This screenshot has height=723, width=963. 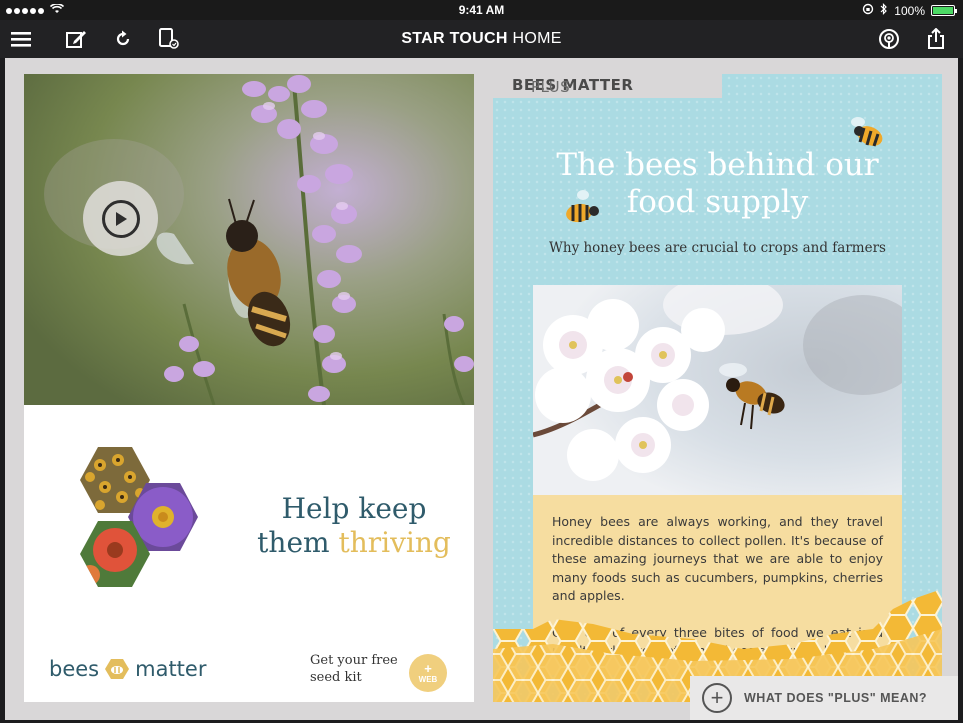 What do you see at coordinates (867, 132) in the screenshot?
I see `cartoon-bee-icon` at bounding box center [867, 132].